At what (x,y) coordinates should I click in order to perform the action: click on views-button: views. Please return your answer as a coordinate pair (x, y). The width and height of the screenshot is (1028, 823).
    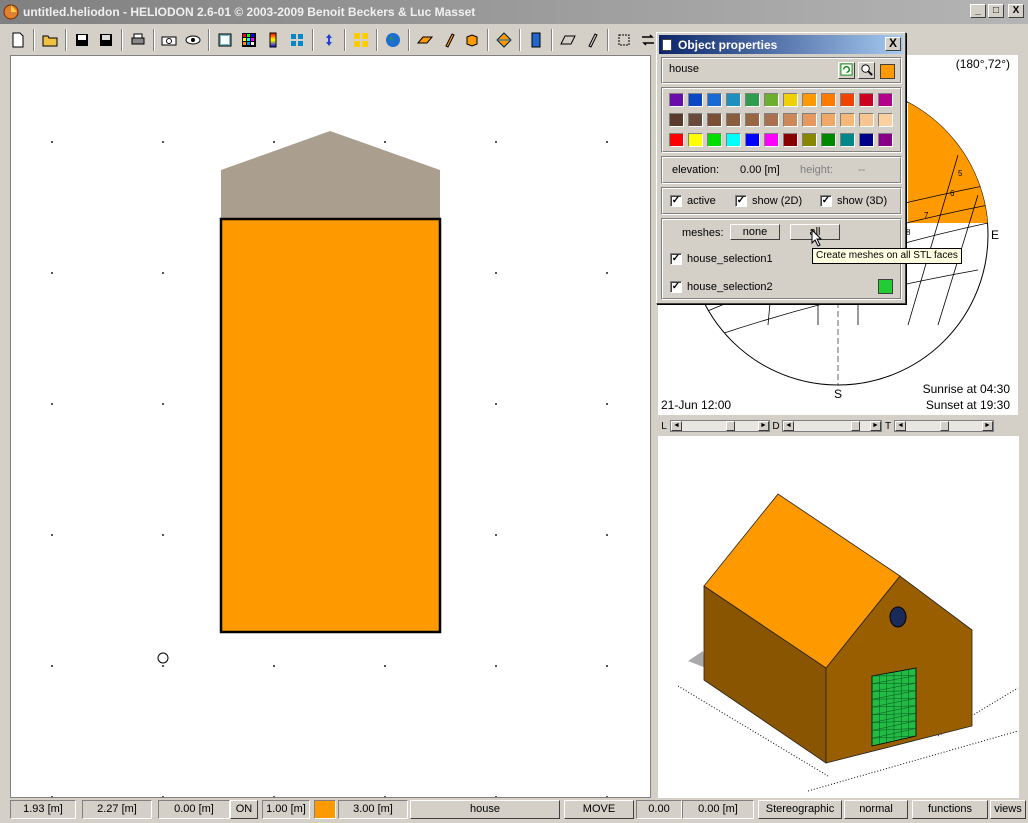
    Looking at the image, I should click on (1008, 809).